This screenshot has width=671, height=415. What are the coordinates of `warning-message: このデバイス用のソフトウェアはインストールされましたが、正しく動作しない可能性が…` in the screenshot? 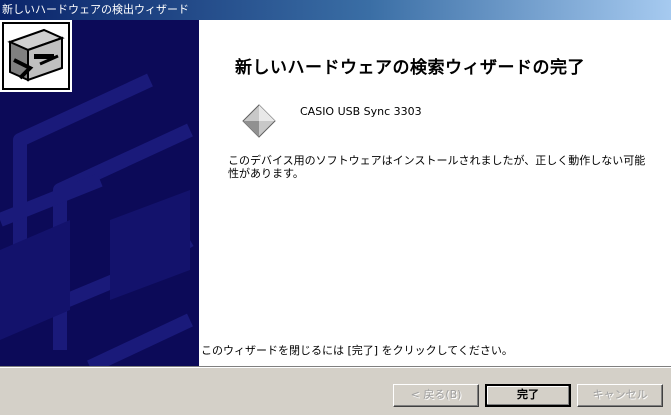 It's located at (437, 167).